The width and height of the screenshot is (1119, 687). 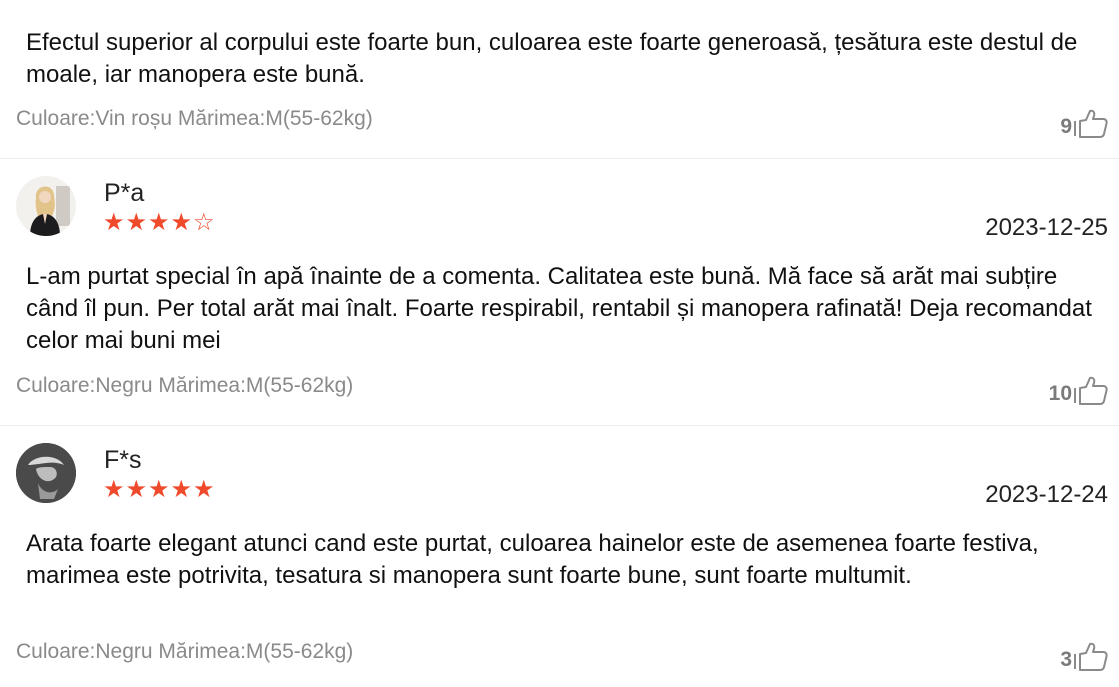 What do you see at coordinates (1046, 494) in the screenshot?
I see `review-date: 2023-12-24` at bounding box center [1046, 494].